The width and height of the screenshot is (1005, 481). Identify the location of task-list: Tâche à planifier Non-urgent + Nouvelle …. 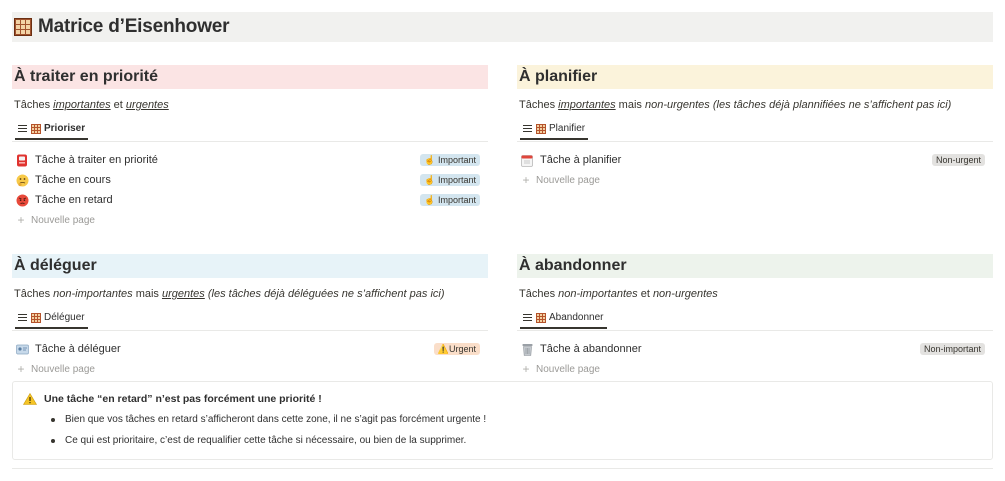
(755, 170).